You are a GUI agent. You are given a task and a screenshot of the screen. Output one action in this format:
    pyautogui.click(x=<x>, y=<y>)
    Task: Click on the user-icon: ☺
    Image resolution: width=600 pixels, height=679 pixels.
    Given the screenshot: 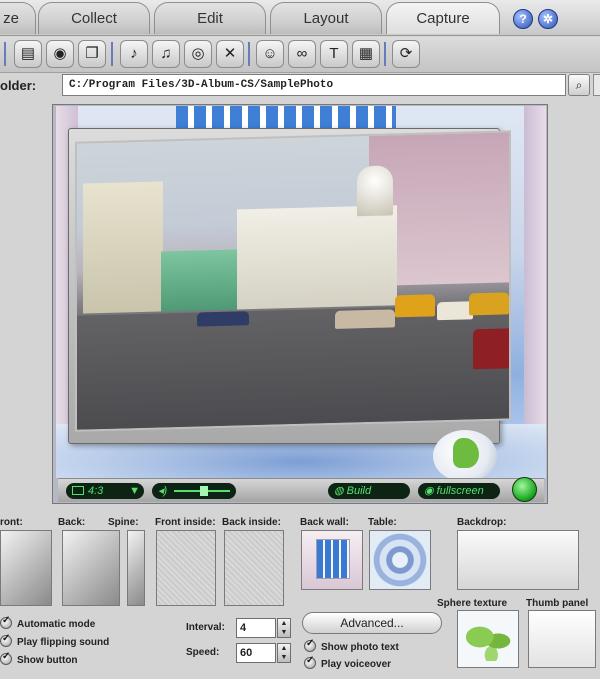 What is the action you would take?
    pyautogui.click(x=270, y=54)
    